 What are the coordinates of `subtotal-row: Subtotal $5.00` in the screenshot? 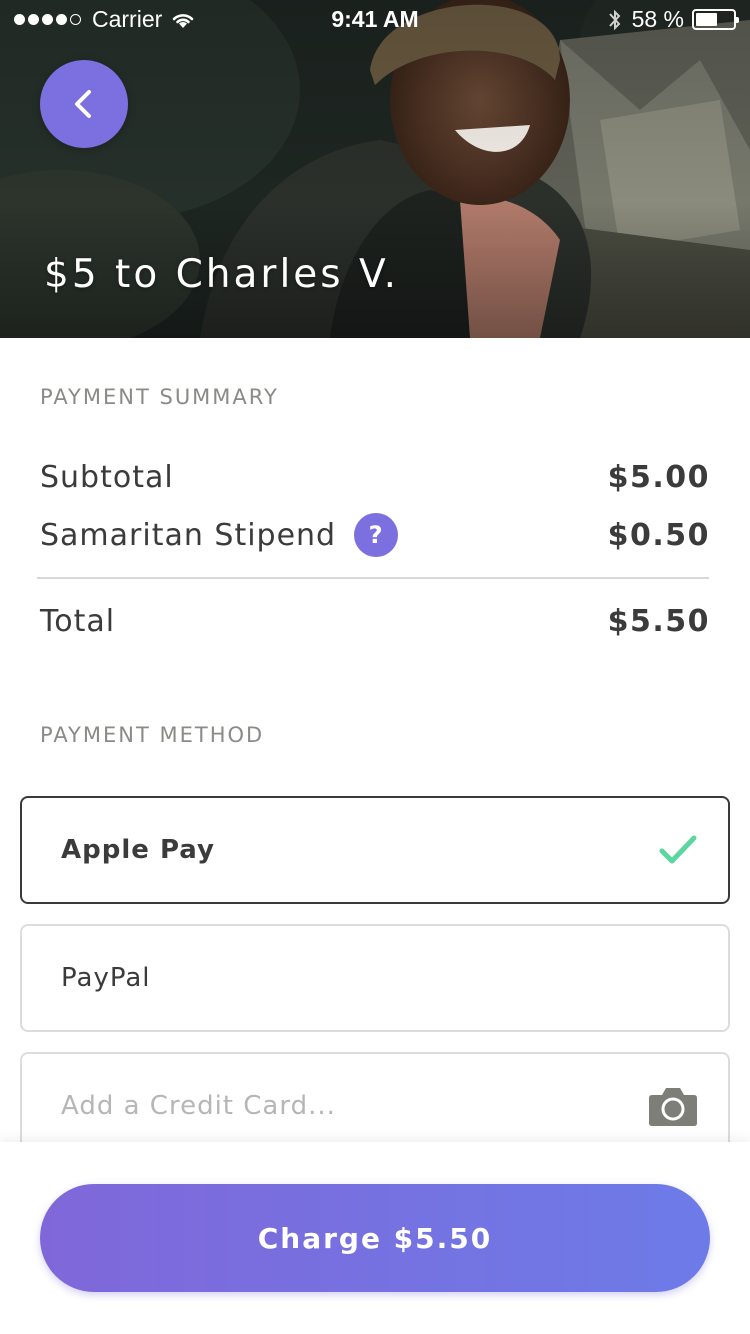 It's located at (375, 477).